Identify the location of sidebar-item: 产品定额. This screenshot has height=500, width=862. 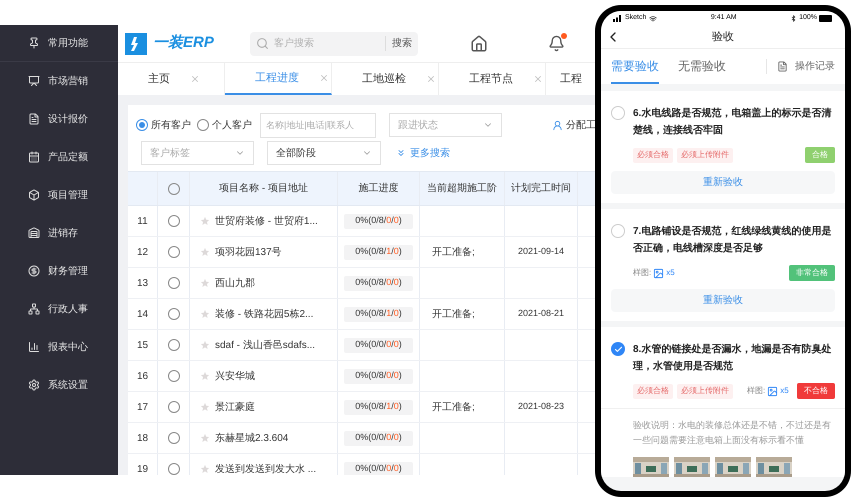
(68, 157).